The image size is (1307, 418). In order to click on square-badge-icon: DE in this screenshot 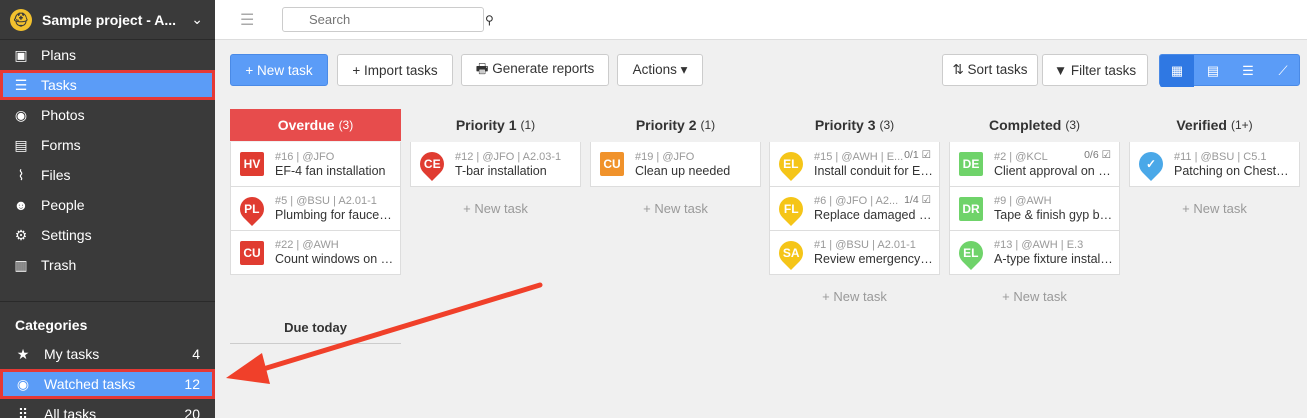, I will do `click(971, 164)`.